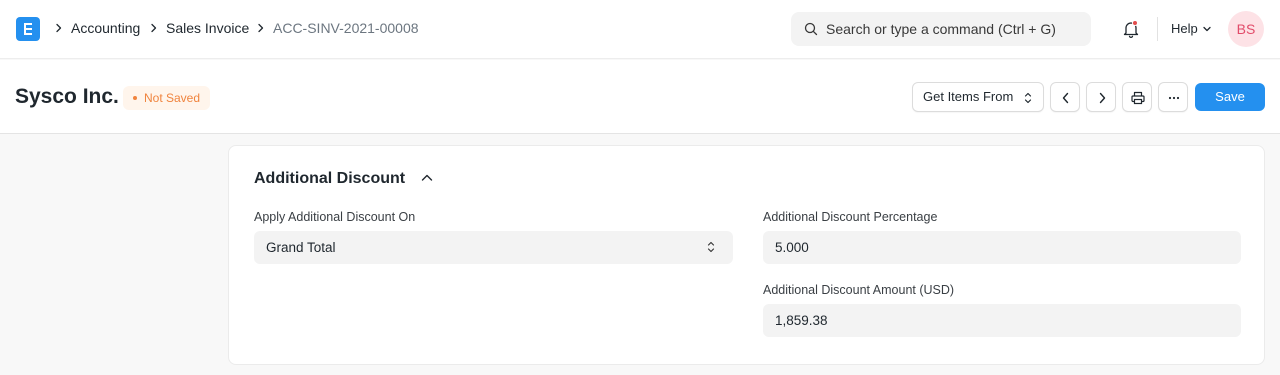  What do you see at coordinates (1246, 29) in the screenshot?
I see `avatar: BS` at bounding box center [1246, 29].